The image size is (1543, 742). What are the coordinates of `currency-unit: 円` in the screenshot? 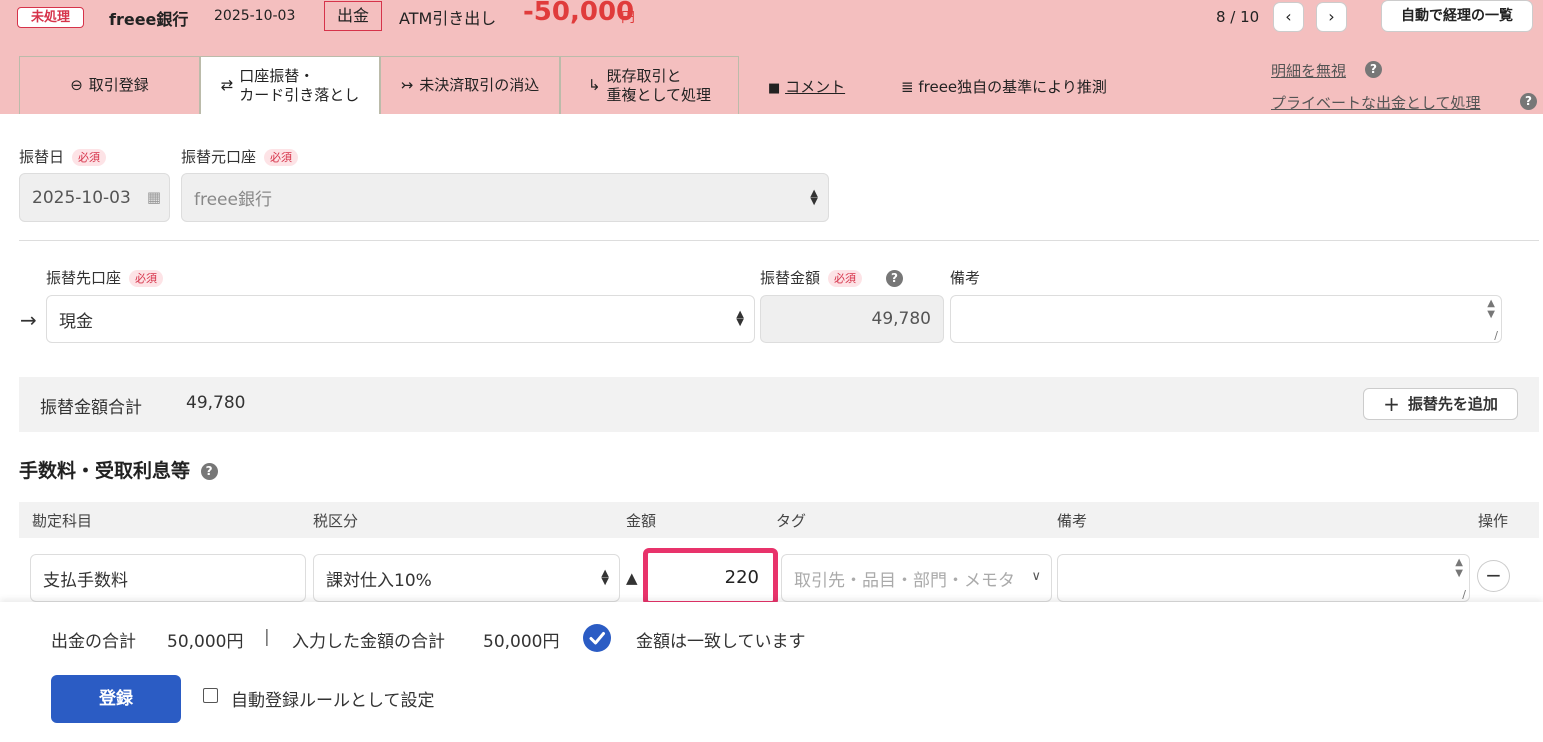 It's located at (628, 18).